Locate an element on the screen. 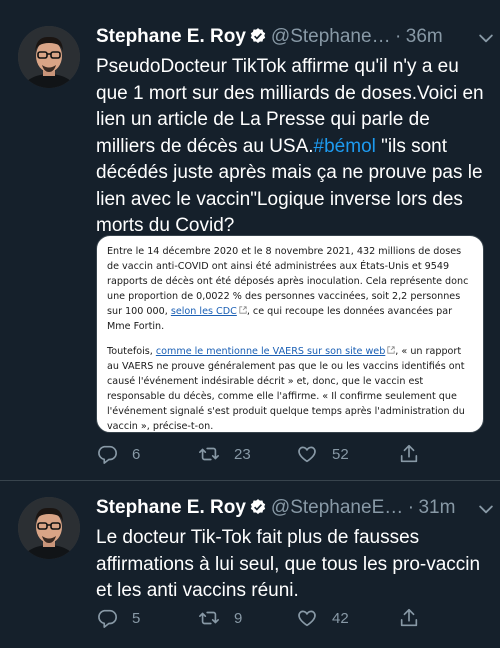  like-count: 52 is located at coordinates (340, 454).